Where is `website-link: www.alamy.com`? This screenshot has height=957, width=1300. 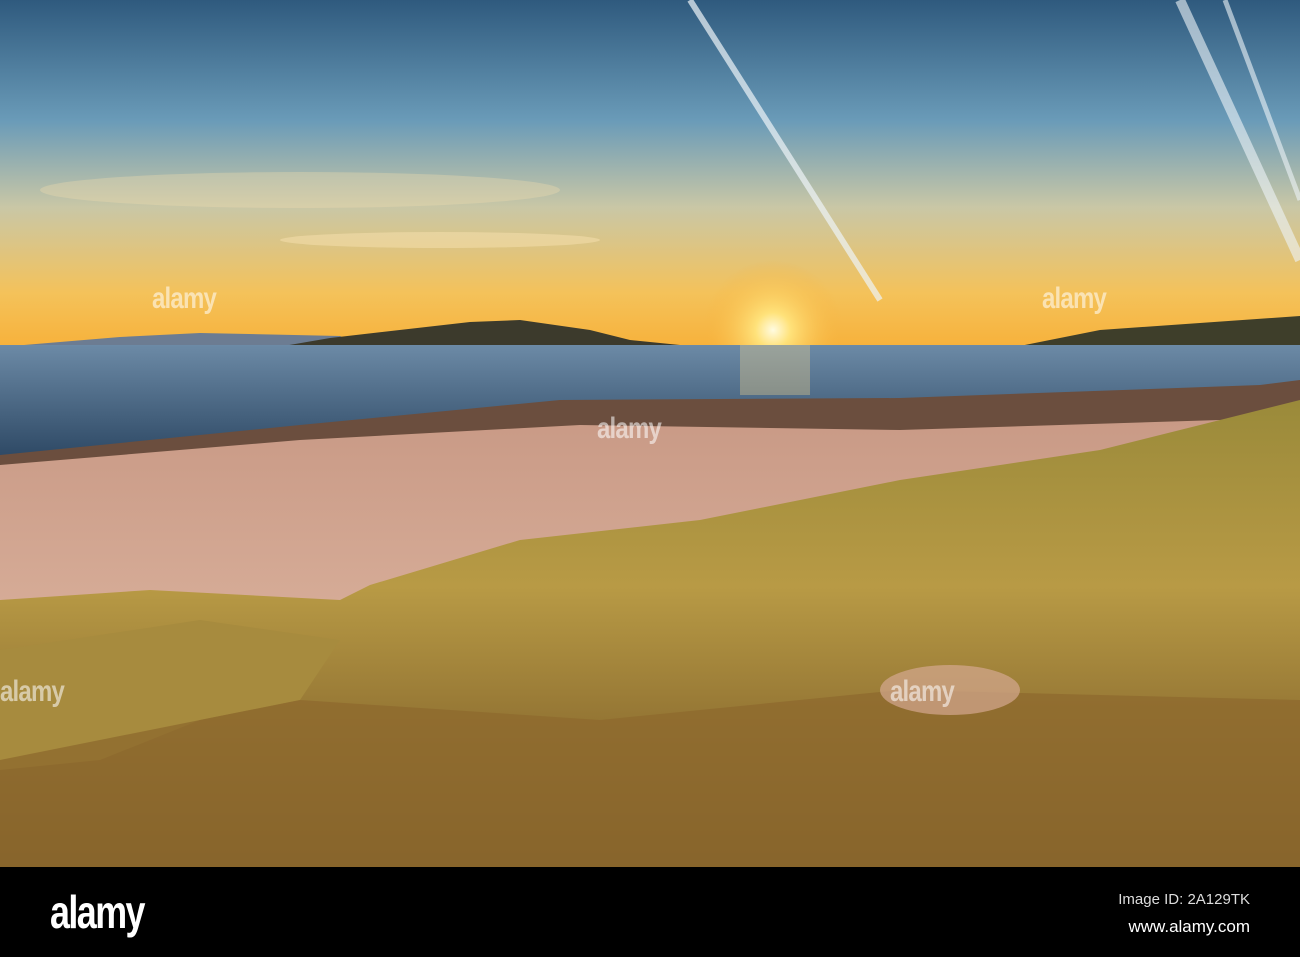 website-link: www.alamy.com is located at coordinates (1189, 926).